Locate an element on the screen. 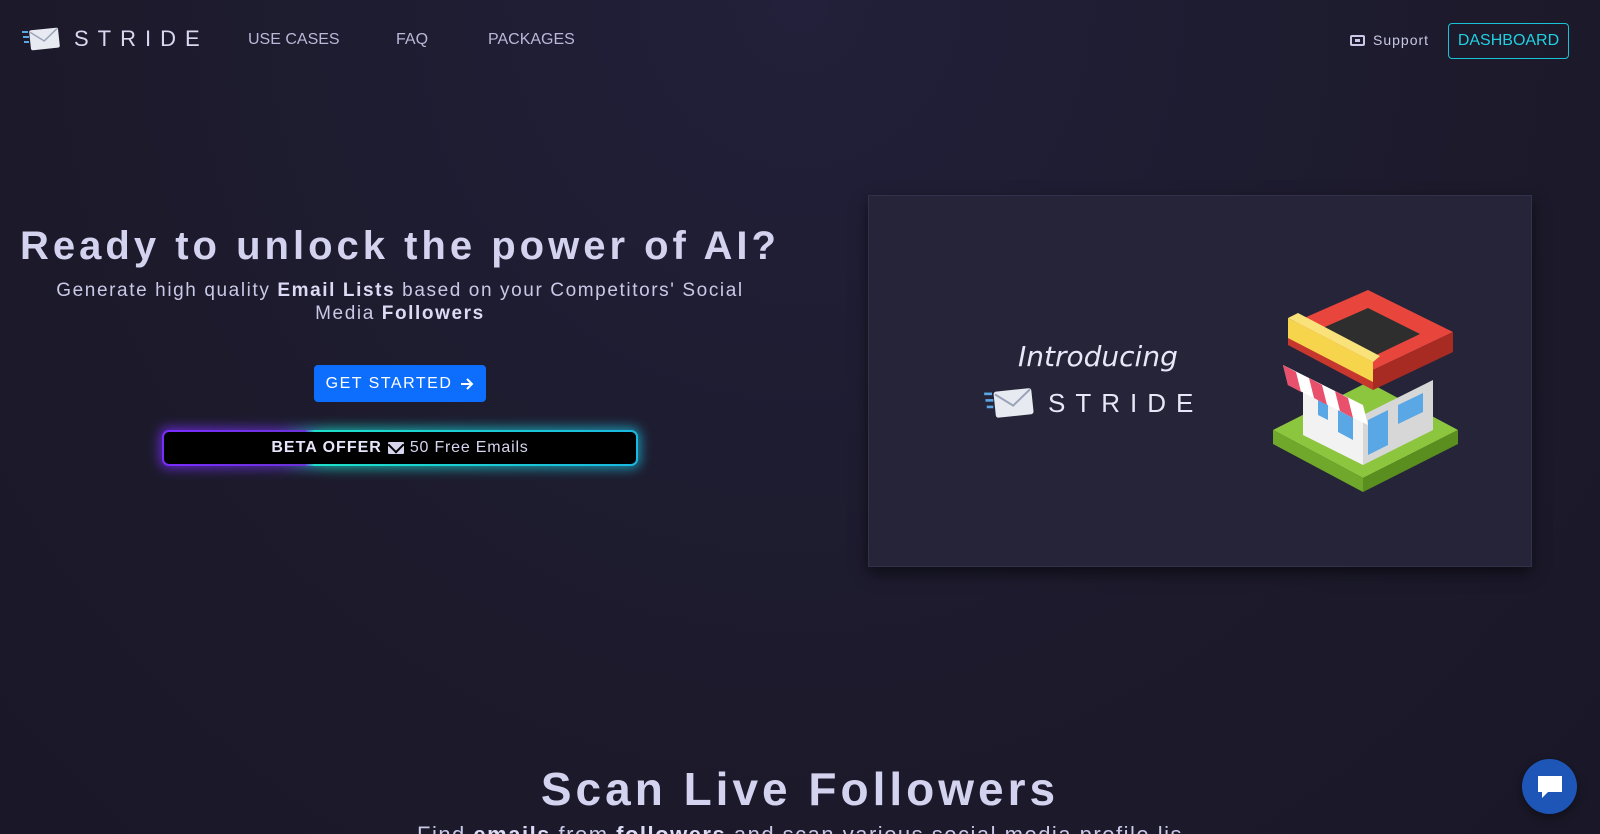 The image size is (1600, 834). beta-offer-text: 50 Free Emails is located at coordinates (469, 447).